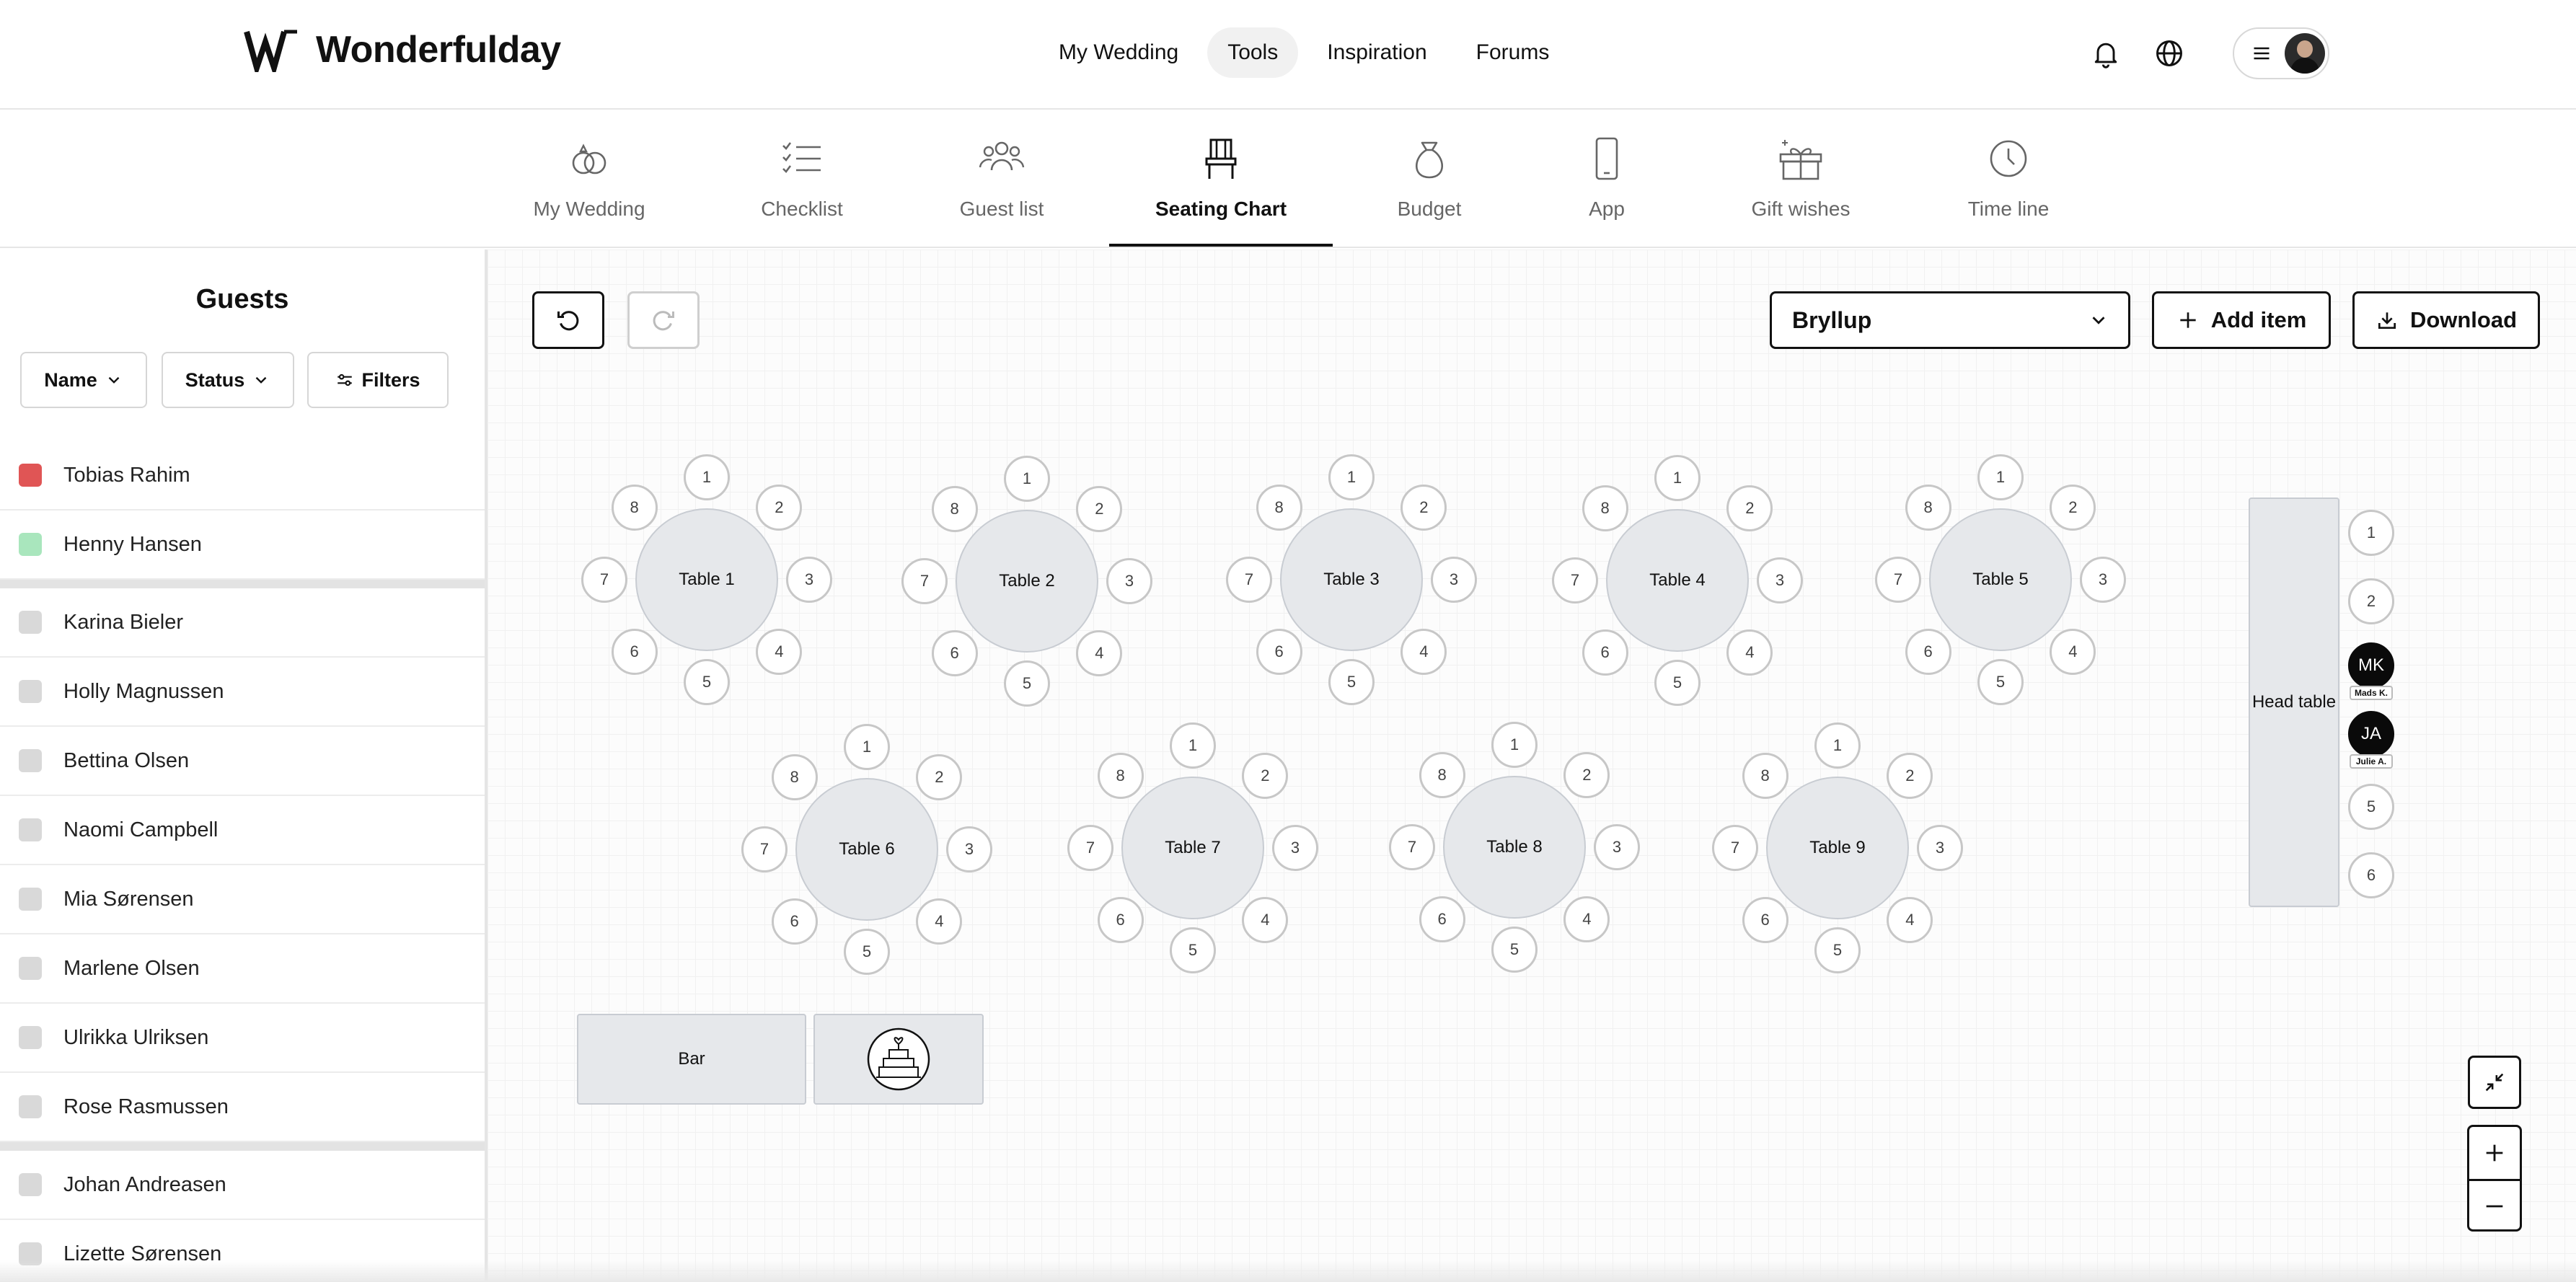 This screenshot has width=2576, height=1282. Describe the element at coordinates (1801, 179) in the screenshot. I see `tool-gift-wishes: Gift wishes` at that location.